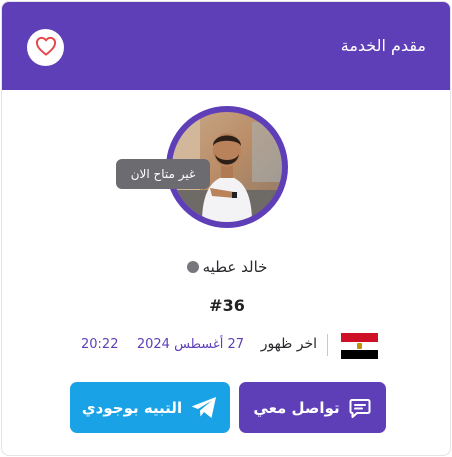 The image size is (452, 457). Describe the element at coordinates (100, 344) in the screenshot. I see `last-seen-time: 20:22` at that location.